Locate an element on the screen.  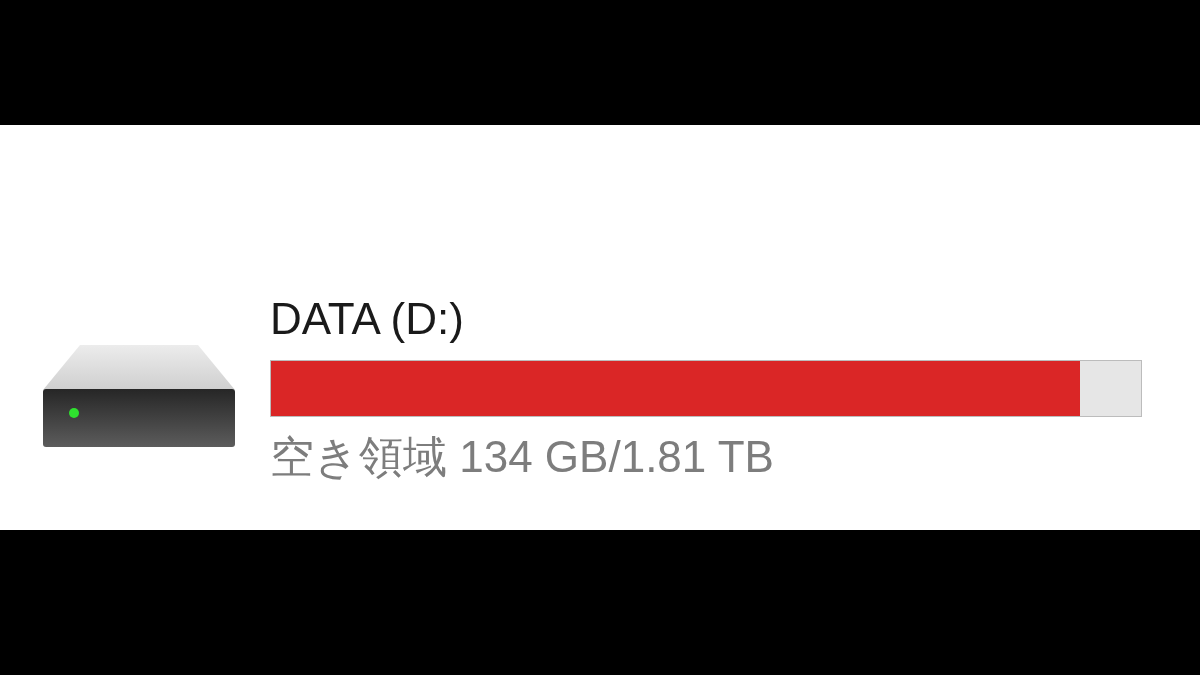
drive-name: DATA (D:) is located at coordinates (367, 319).